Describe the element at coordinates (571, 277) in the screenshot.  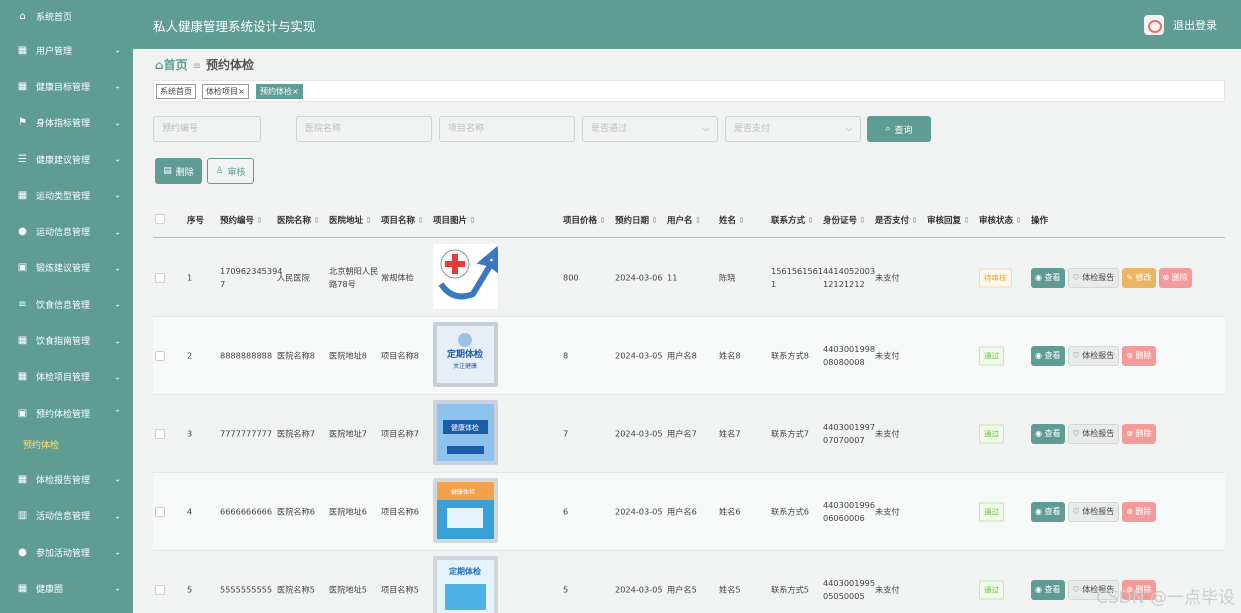
I see `cell-price: 800` at that location.